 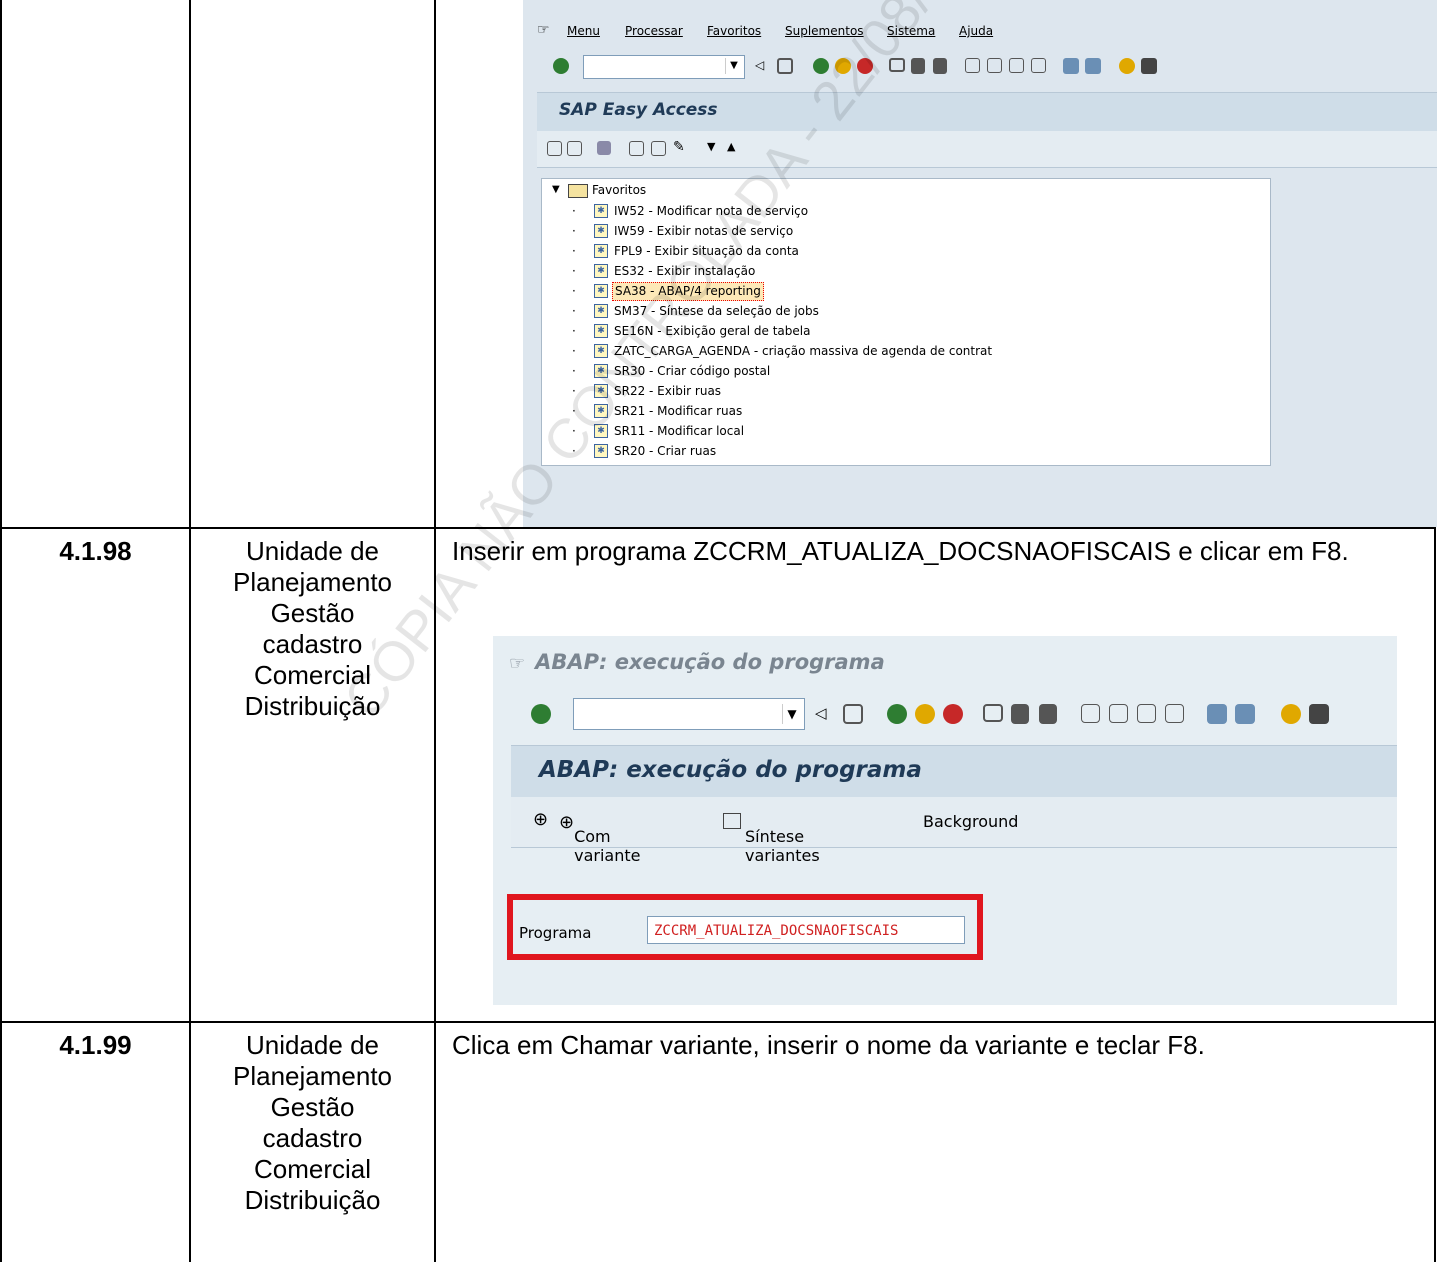 What do you see at coordinates (543, 30) in the screenshot?
I see `menu-icon: ☞` at bounding box center [543, 30].